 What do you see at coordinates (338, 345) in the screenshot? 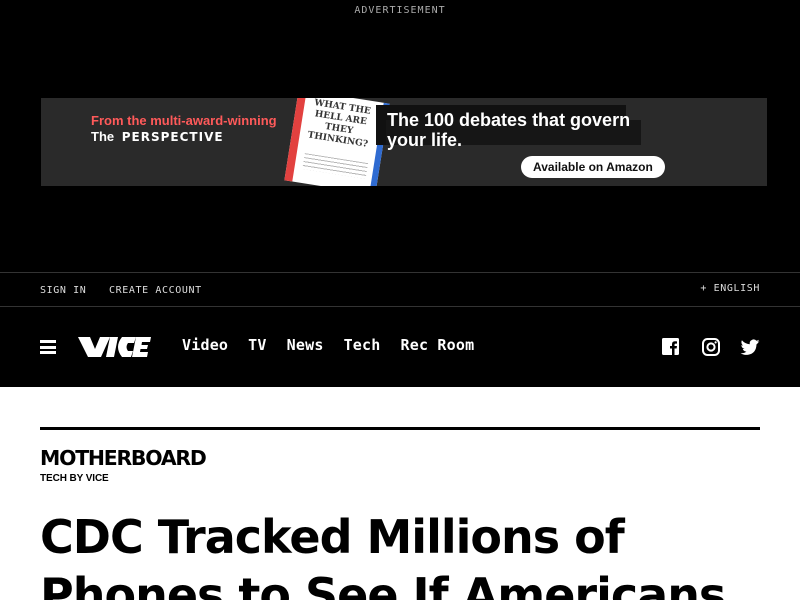
I see `nav-items: Video TV News Tech Rec Room` at bounding box center [338, 345].